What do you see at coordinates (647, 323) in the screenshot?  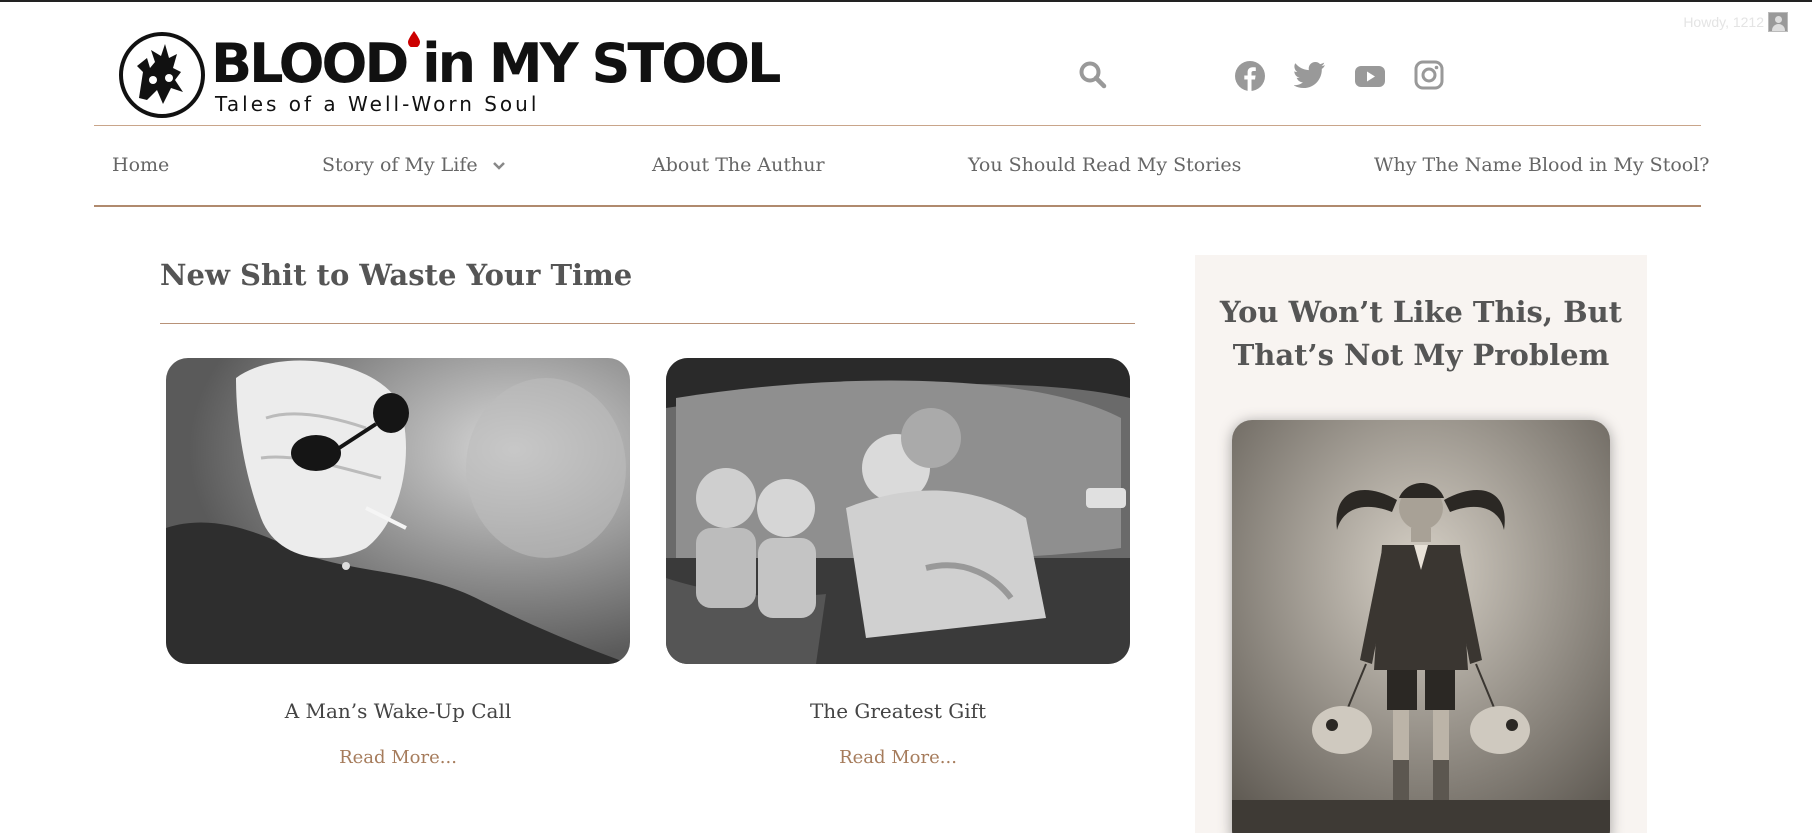 I see `section-divider` at bounding box center [647, 323].